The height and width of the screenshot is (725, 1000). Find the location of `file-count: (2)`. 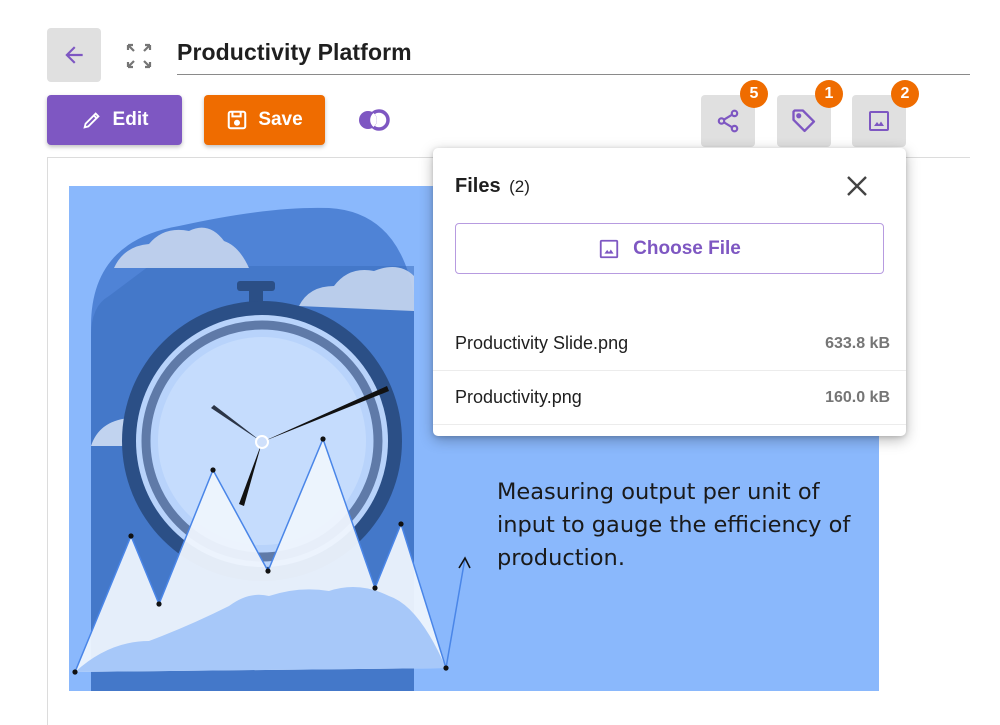

file-count: (2) is located at coordinates (519, 186).